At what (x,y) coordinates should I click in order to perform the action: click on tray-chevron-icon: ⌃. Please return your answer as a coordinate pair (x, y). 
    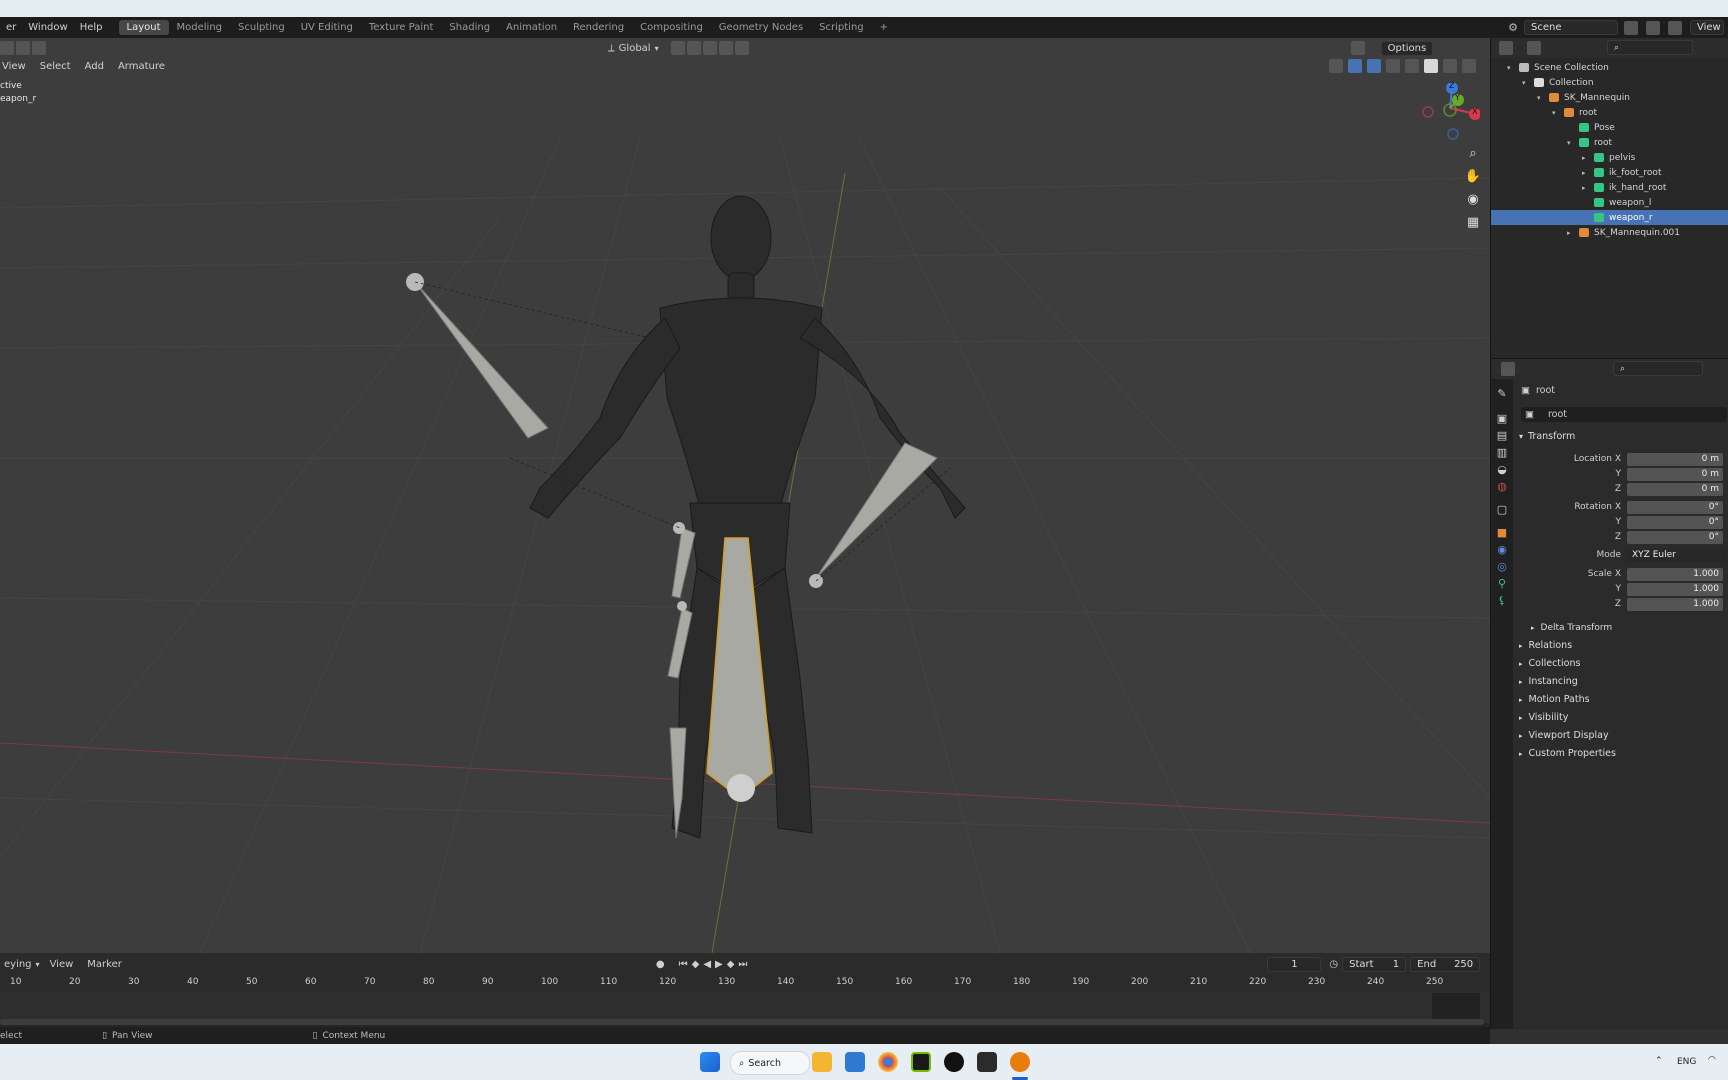
    Looking at the image, I should click on (1659, 1061).